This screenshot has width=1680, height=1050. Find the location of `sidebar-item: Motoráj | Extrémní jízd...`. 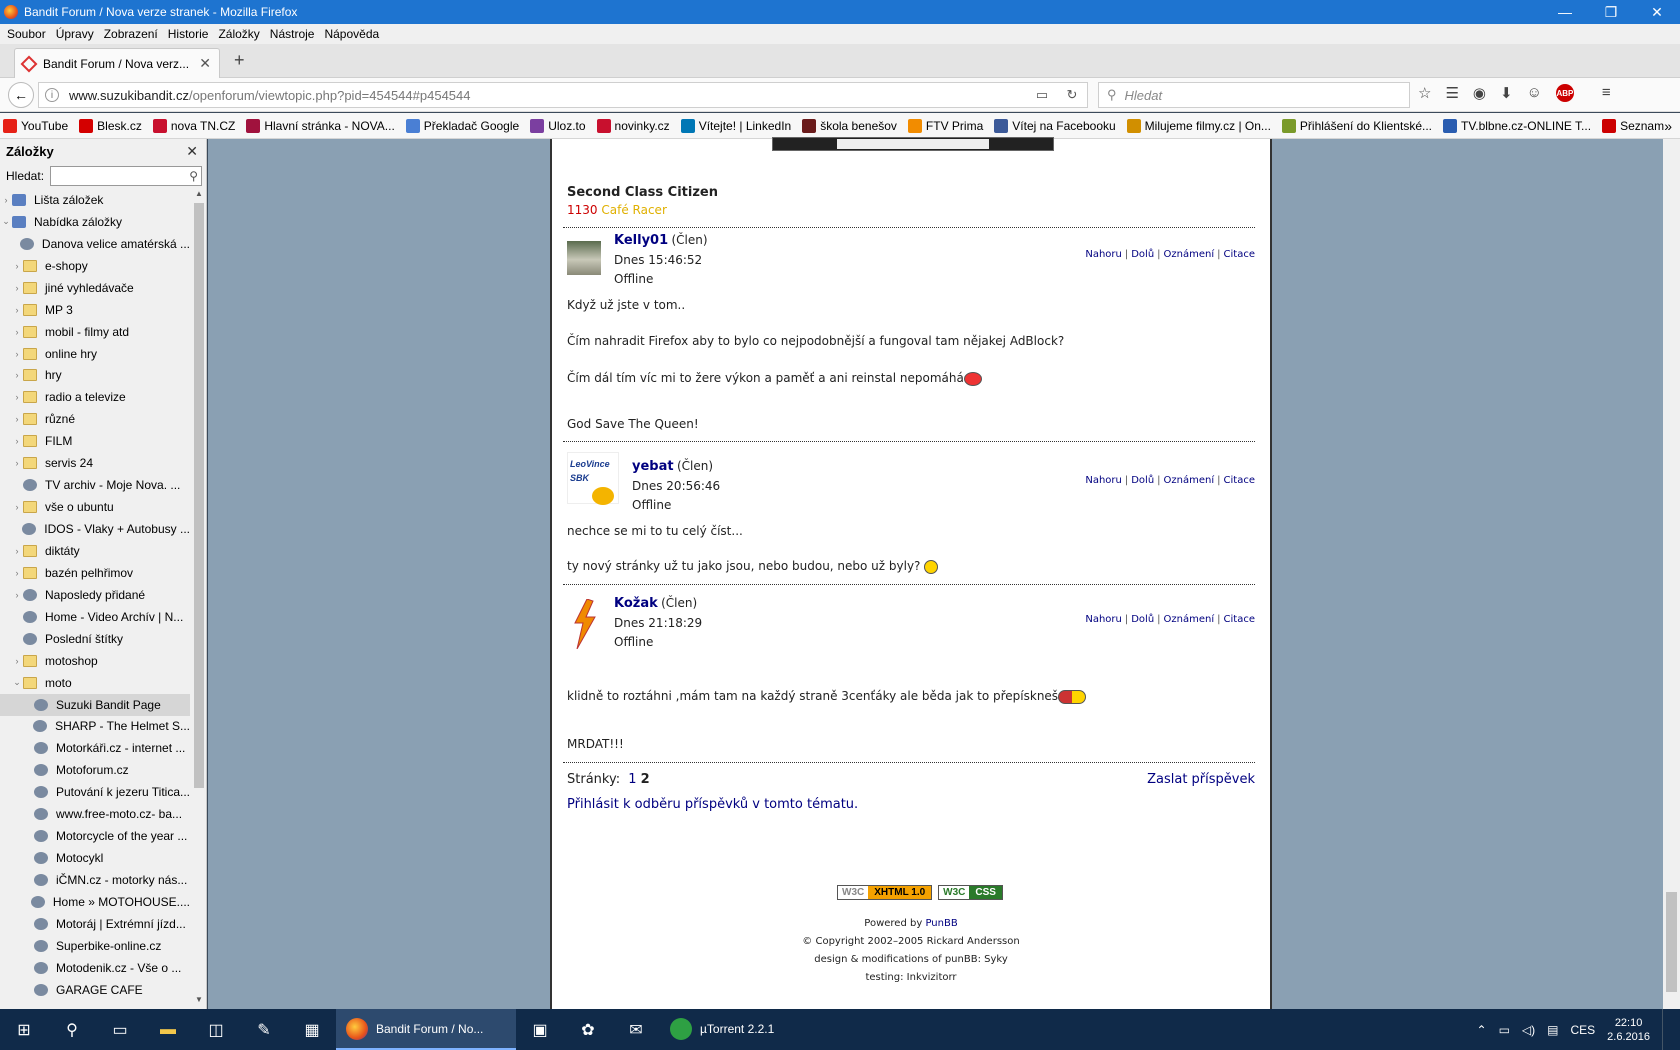

sidebar-item: Motoráj | Extrémní jízd... is located at coordinates (95, 924).